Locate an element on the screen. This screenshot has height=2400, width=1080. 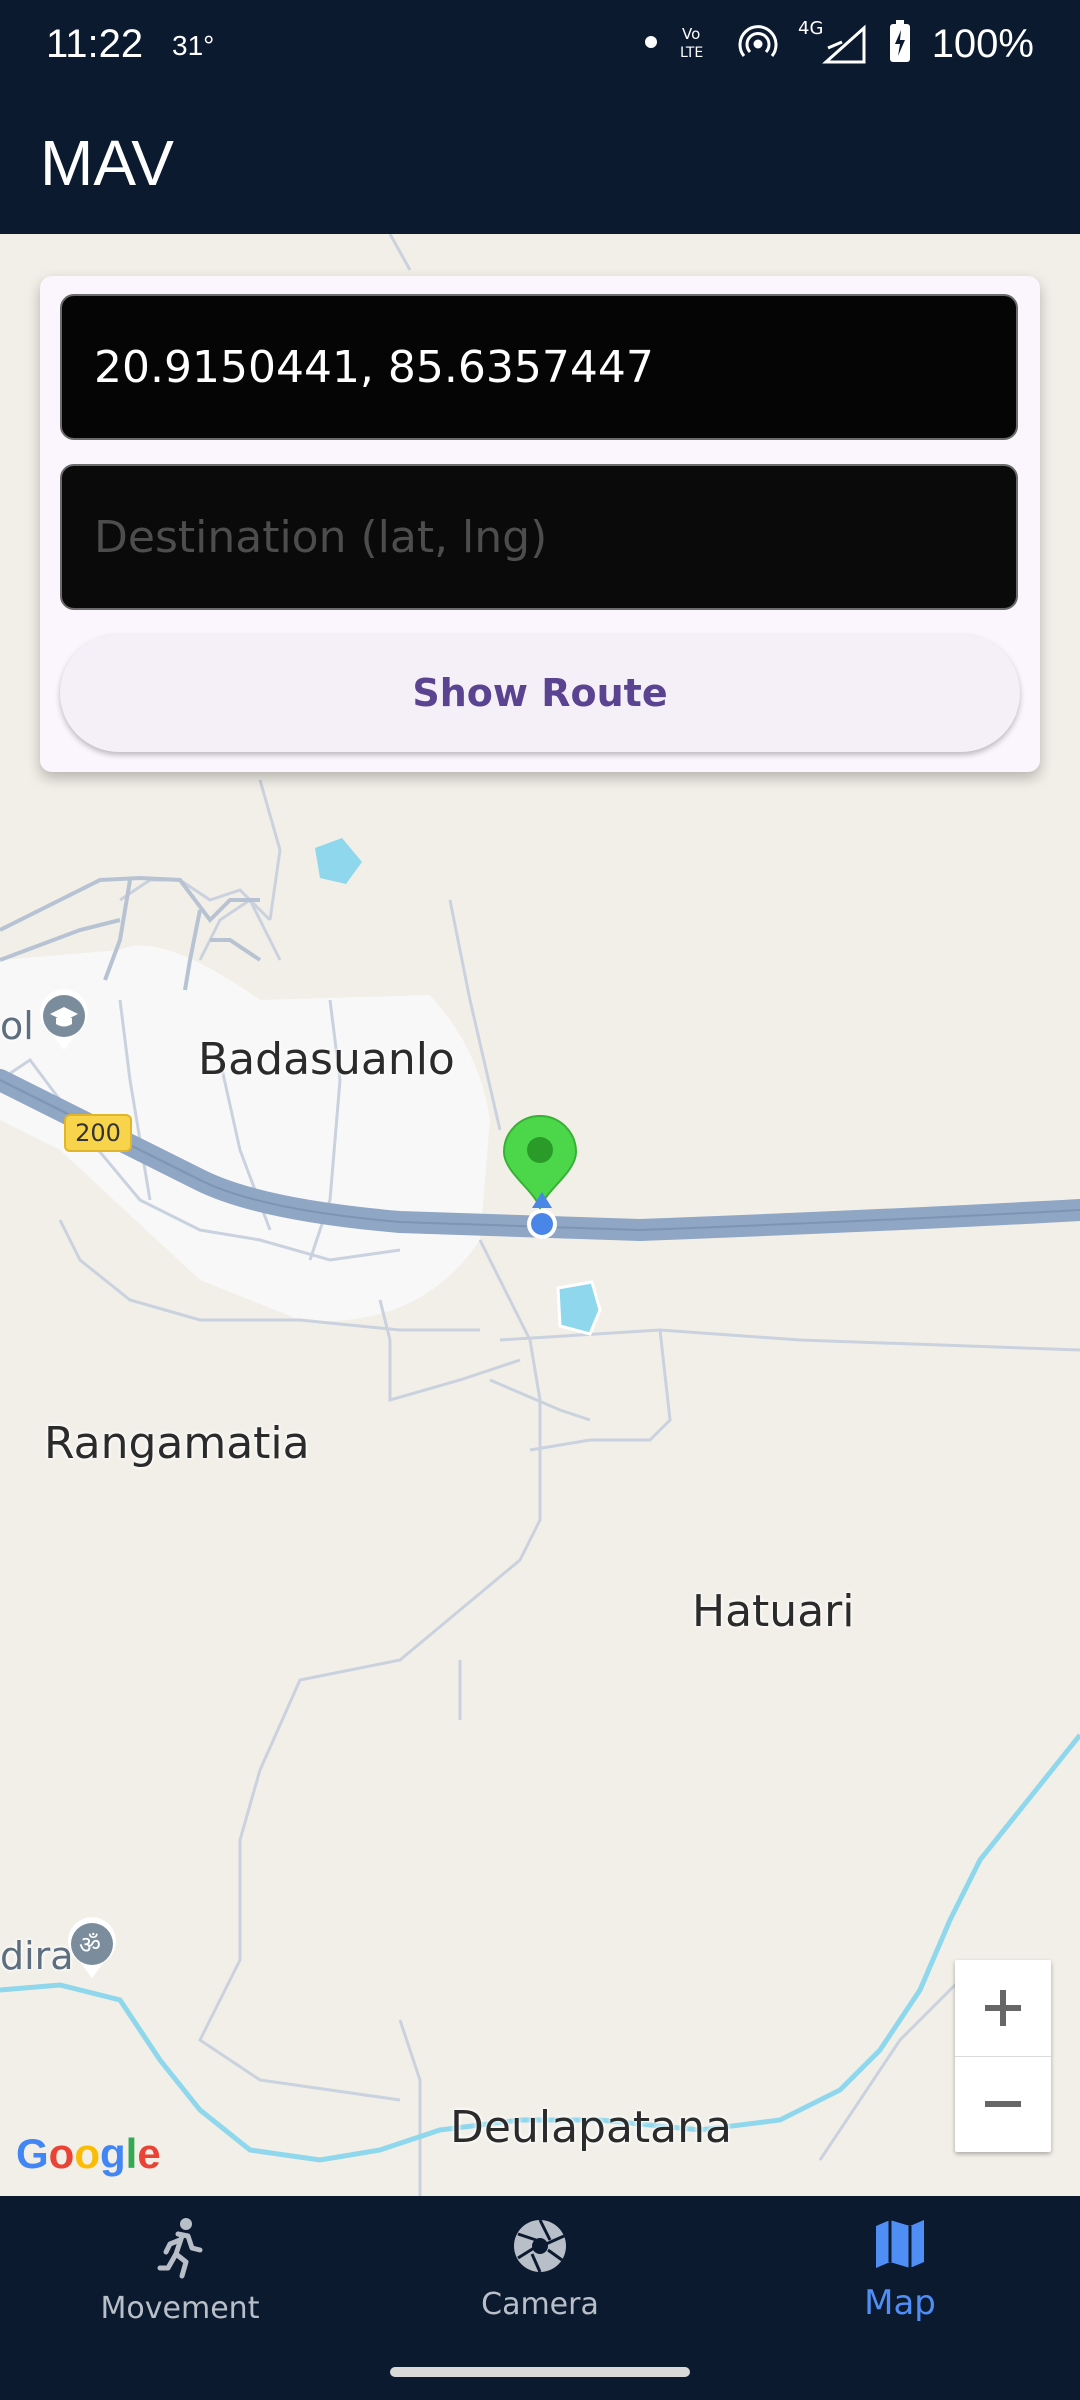
network-type: 4G is located at coordinates (810, 28).